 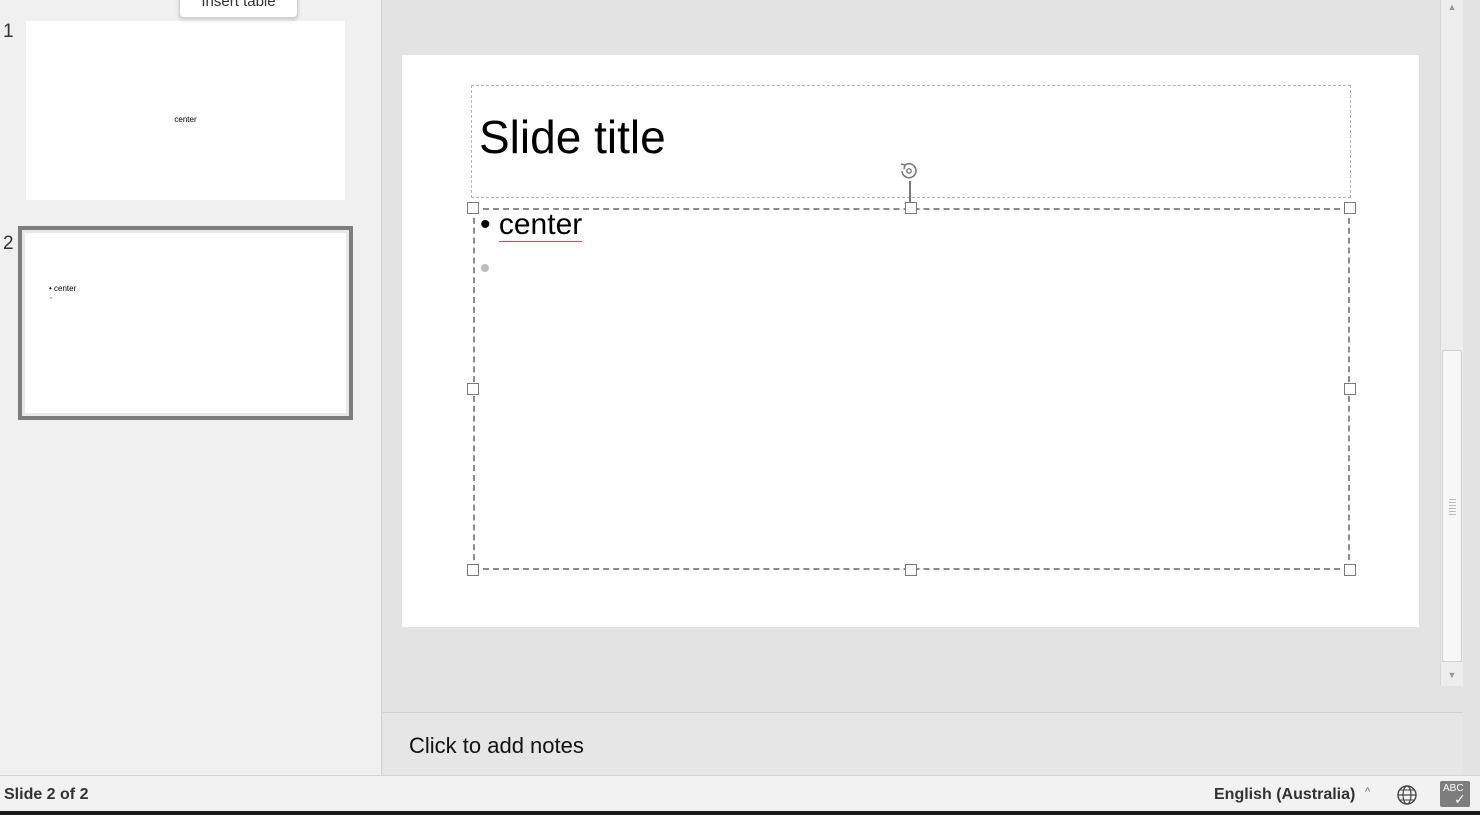 I want to click on insert-table-tooltip: Insert table, so click(x=238, y=9).